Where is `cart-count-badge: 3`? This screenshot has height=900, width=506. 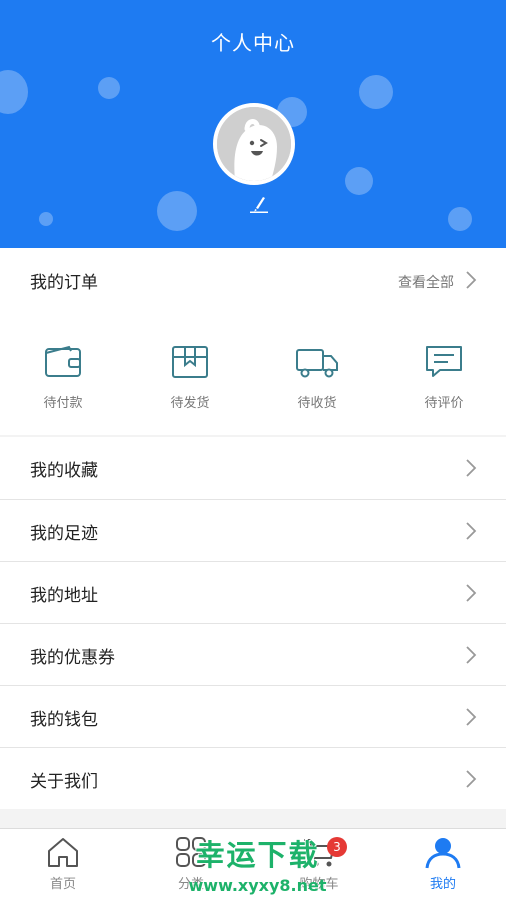 cart-count-badge: 3 is located at coordinates (337, 847).